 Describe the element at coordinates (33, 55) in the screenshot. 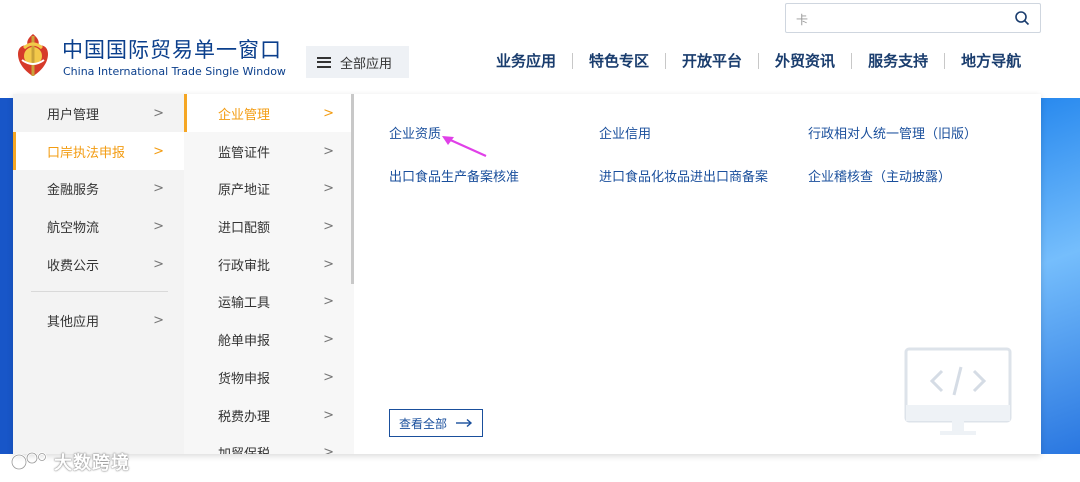

I see `emblem-logo-icon` at that location.